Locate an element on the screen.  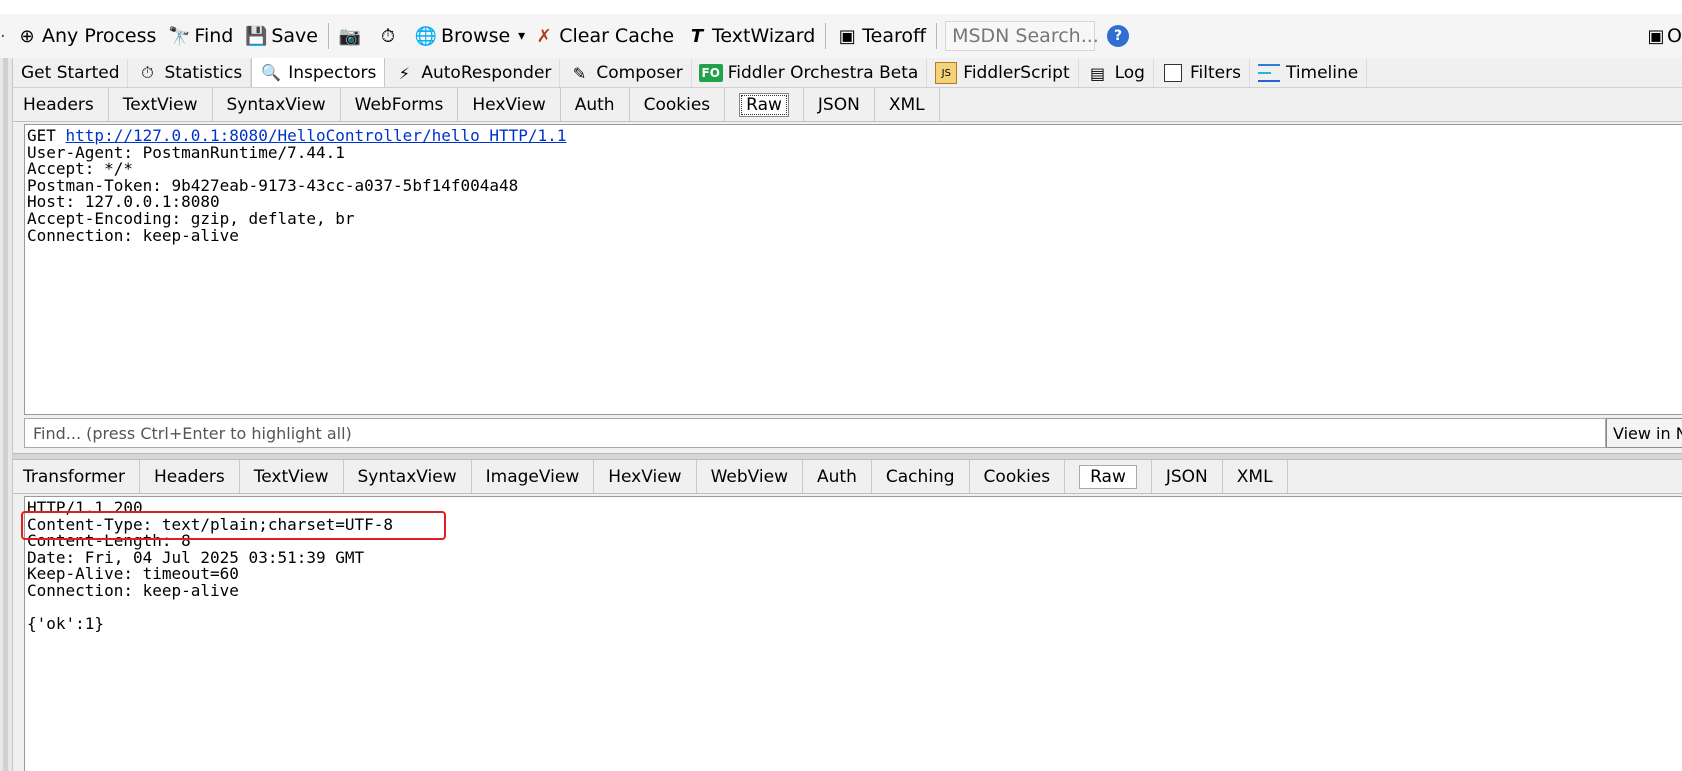
request-tab-textview: TextView is located at coordinates (161, 104).